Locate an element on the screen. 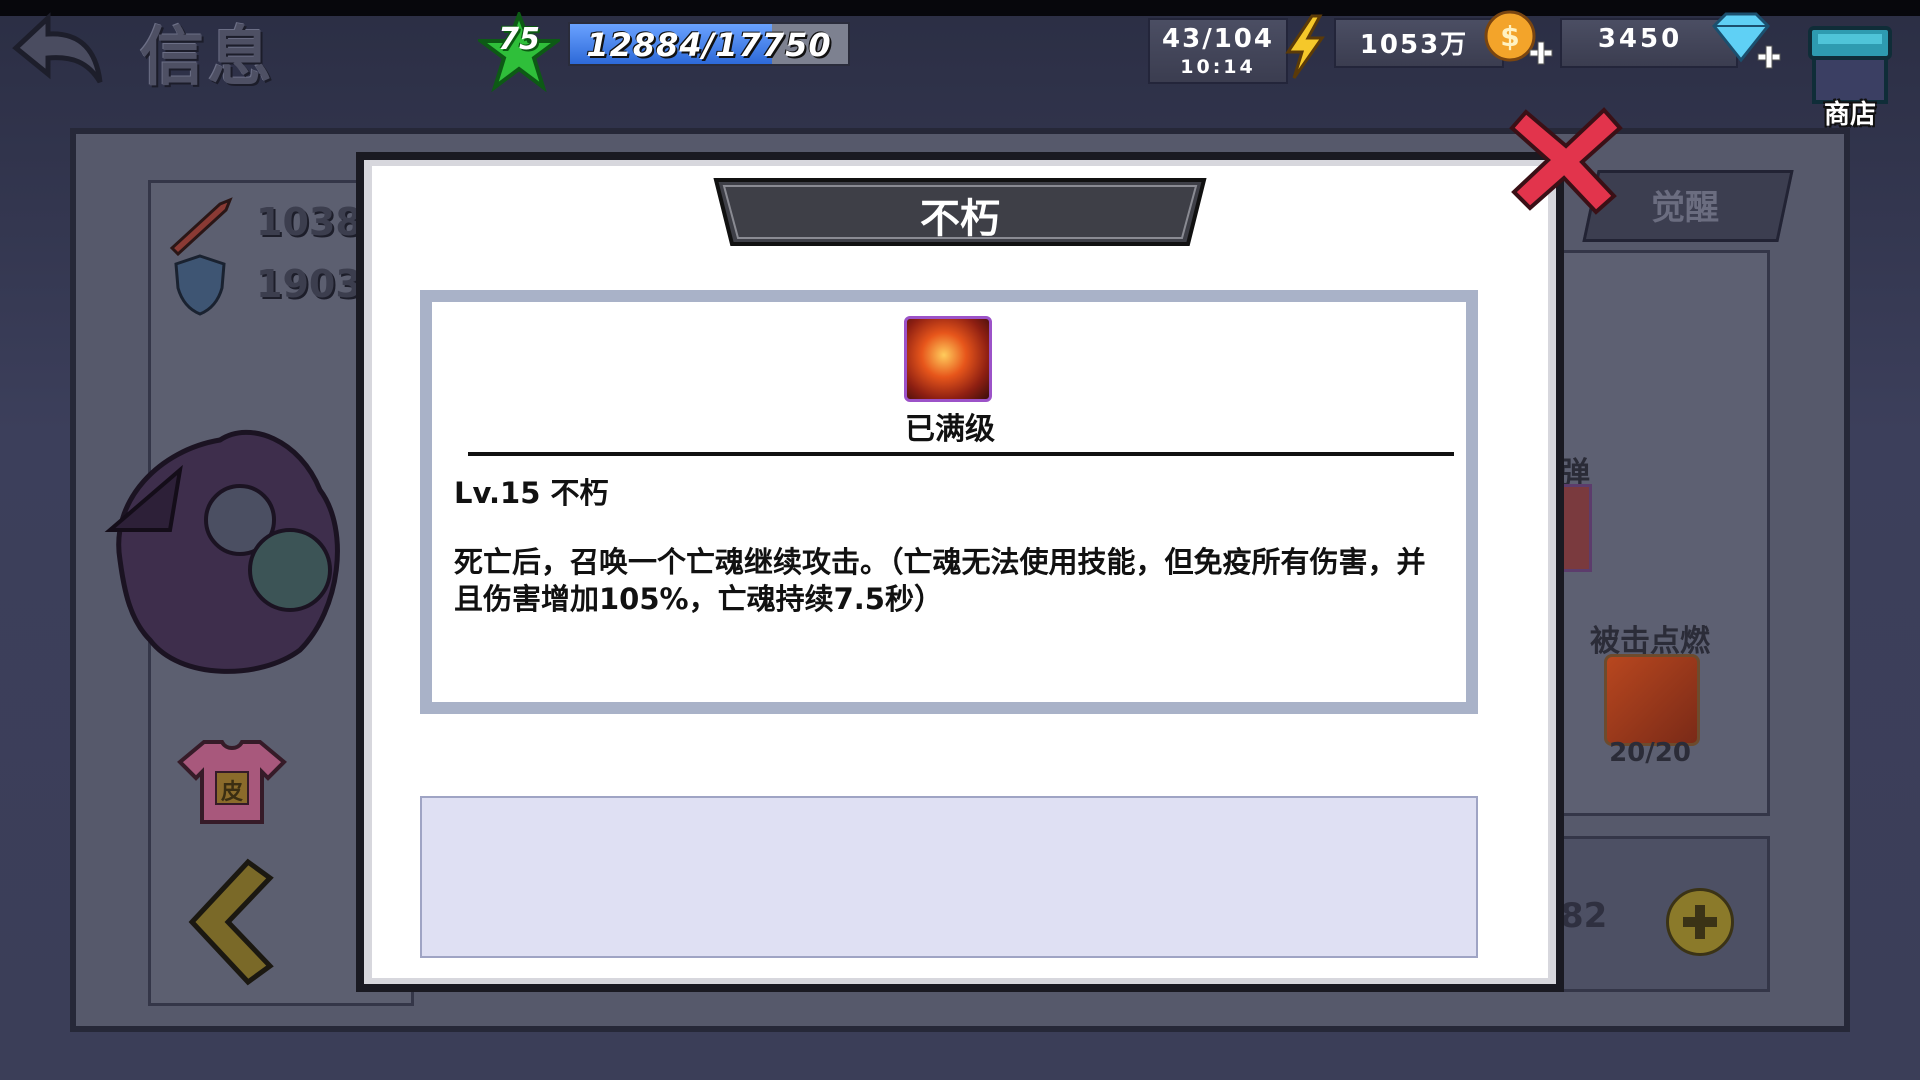 Image resolution: width=1920 pixels, height=1080 pixels. ignite-skill-icon is located at coordinates (1652, 700).